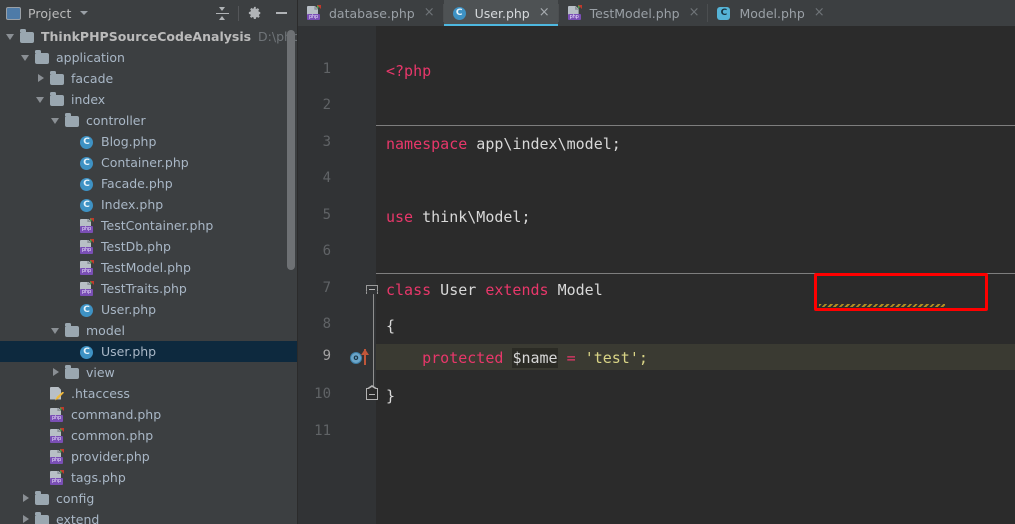  What do you see at coordinates (149, 498) in the screenshot?
I see `tree-item-config: config` at bounding box center [149, 498].